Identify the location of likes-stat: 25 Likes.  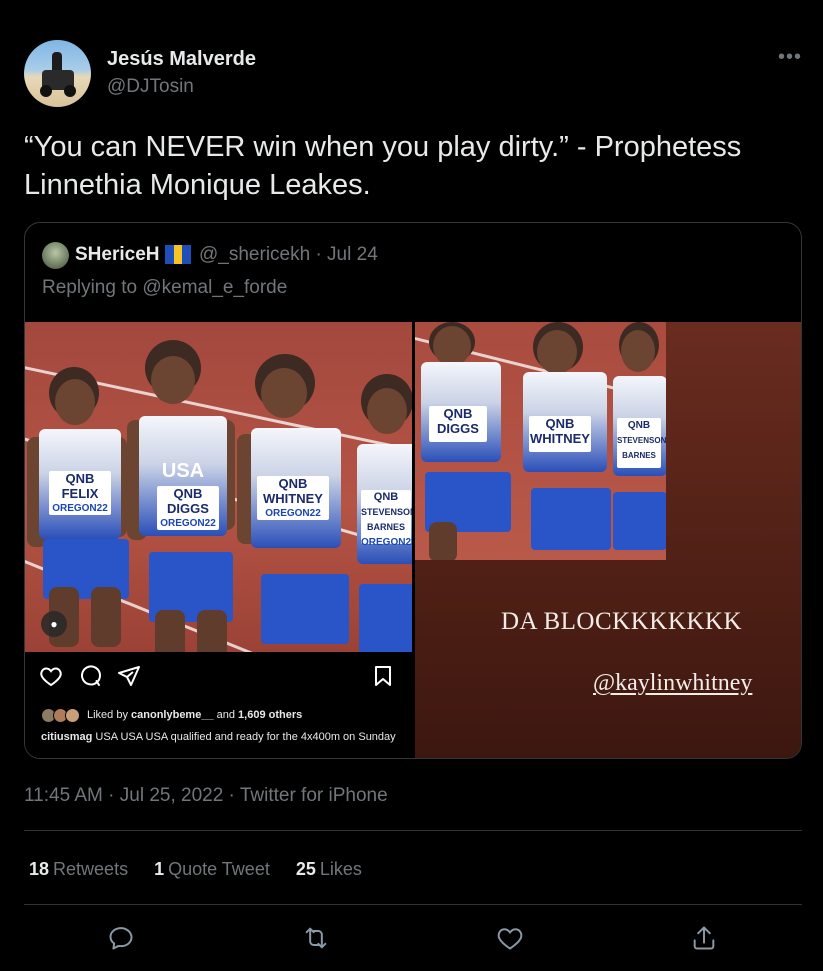
(329, 869).